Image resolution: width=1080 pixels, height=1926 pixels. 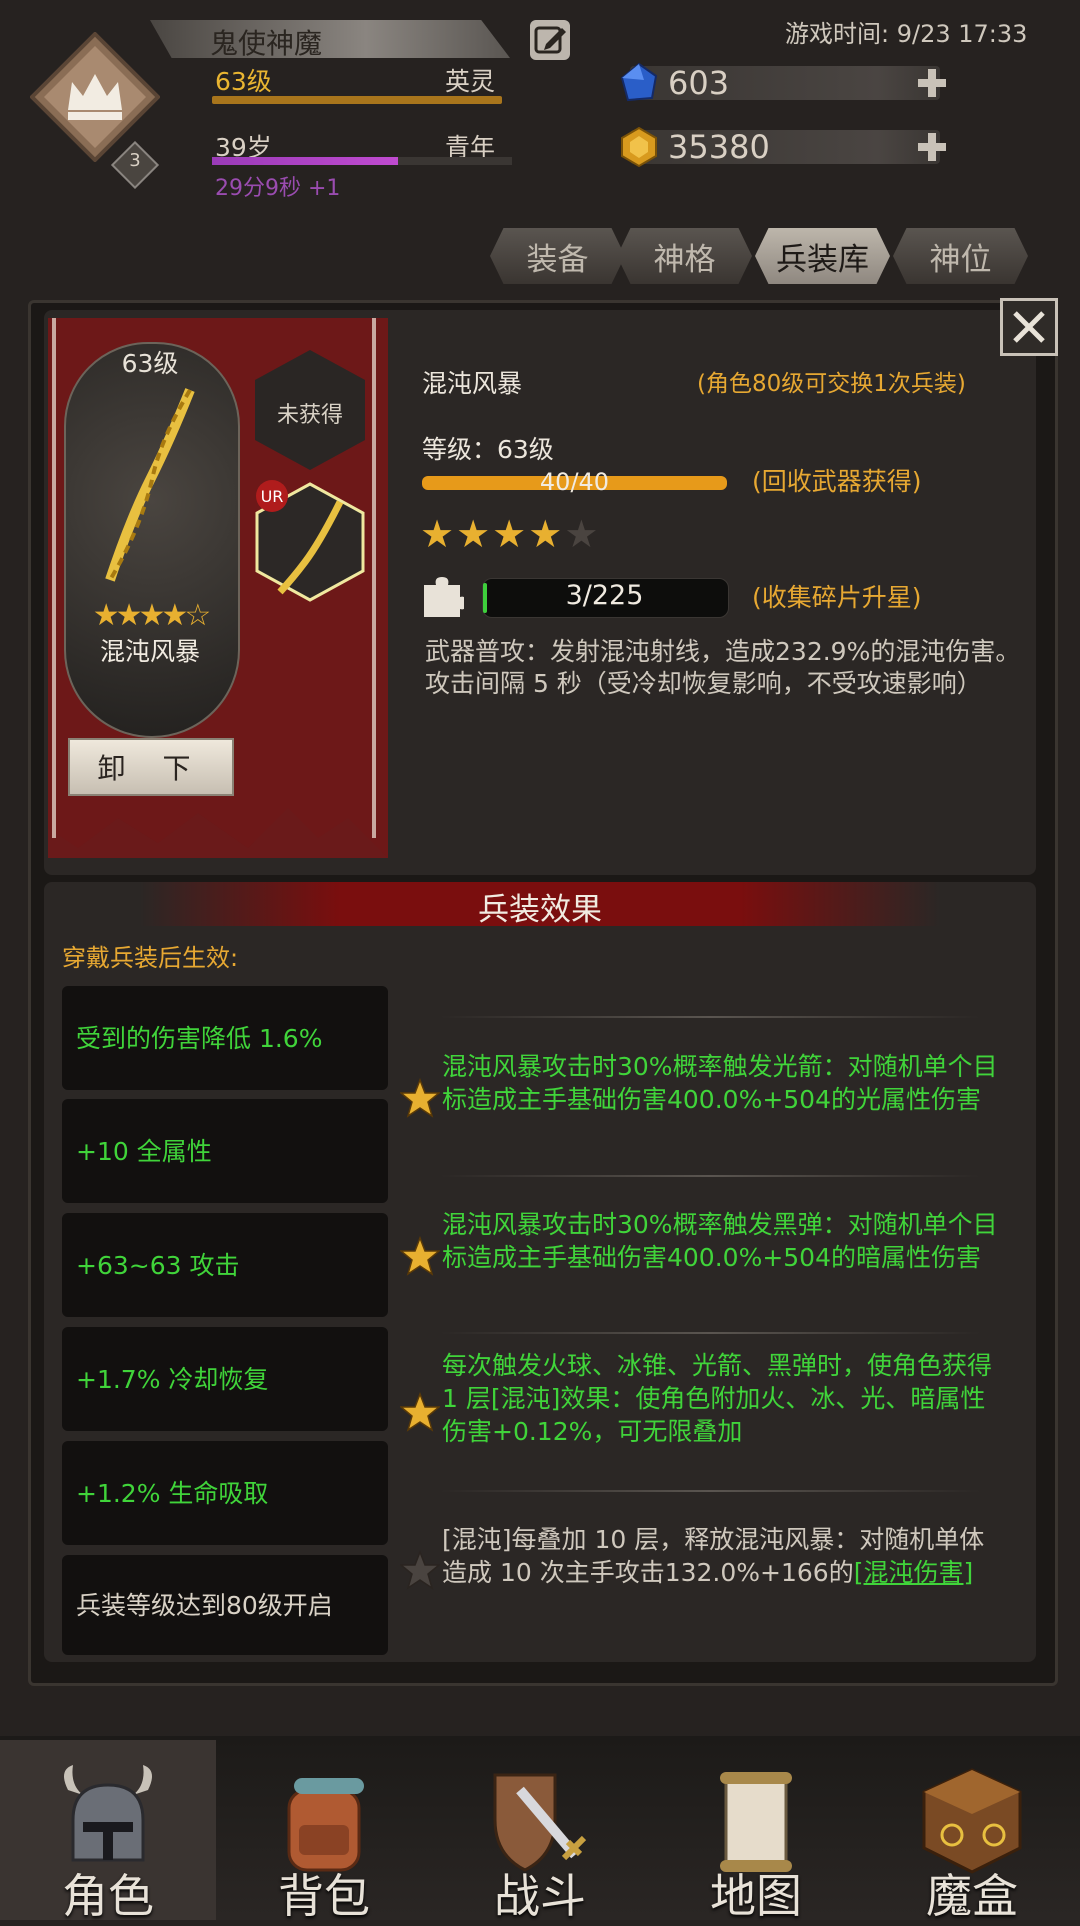 What do you see at coordinates (199, 1038) in the screenshot?
I see `attribute-text: 受到的伤害降低 1.6%` at bounding box center [199, 1038].